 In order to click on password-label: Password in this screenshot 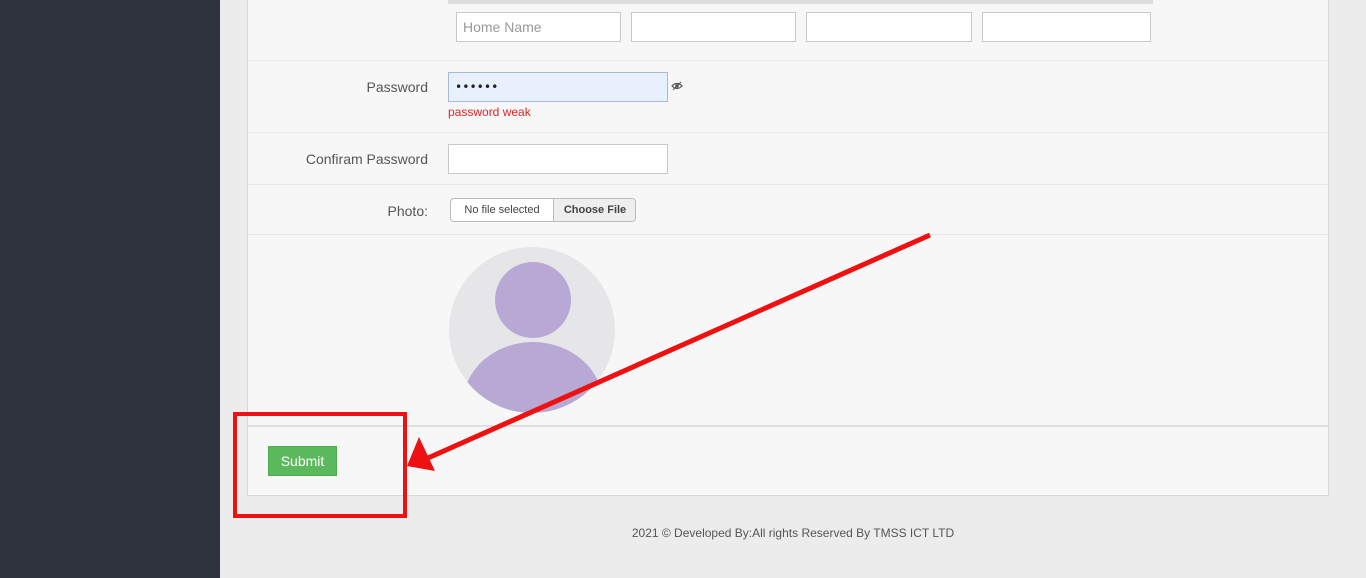, I will do `click(397, 87)`.